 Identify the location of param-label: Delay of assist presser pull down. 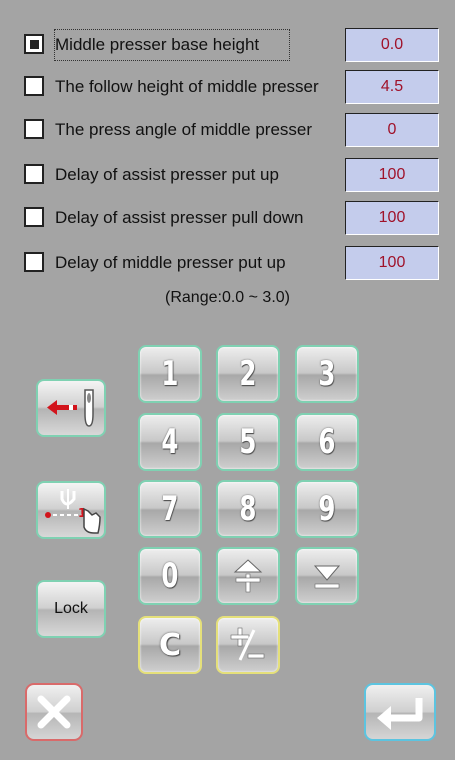
(179, 217).